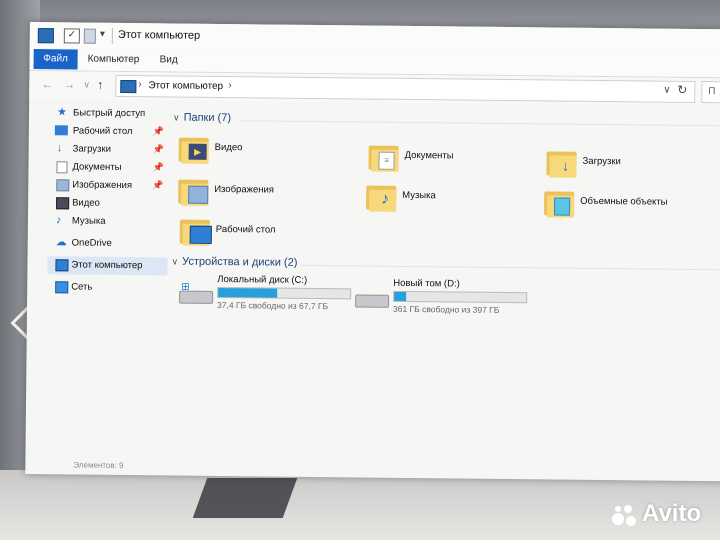 The width and height of the screenshot is (720, 540). What do you see at coordinates (426, 283) in the screenshot?
I see `drive-name: Новый том (D:)` at bounding box center [426, 283].